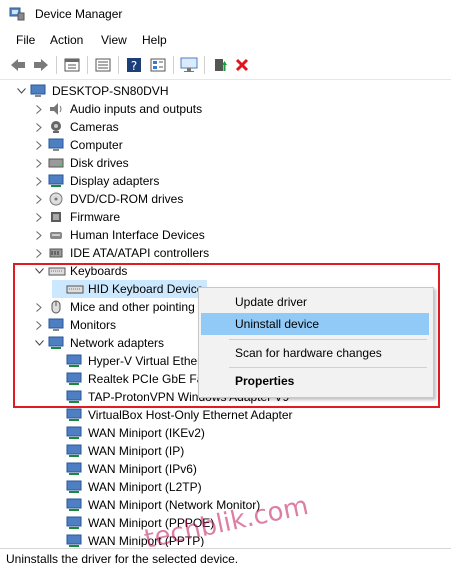 This screenshot has height=568, width=451. I want to click on tree-item-hid: Human Interface Devices, so click(119, 235).